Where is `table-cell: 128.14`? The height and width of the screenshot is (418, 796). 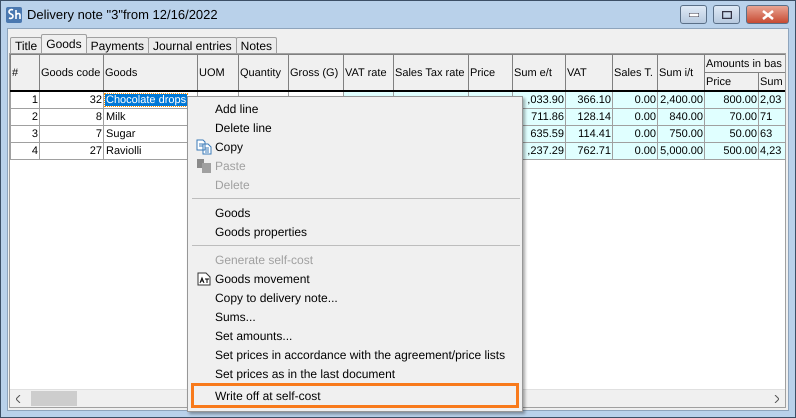 table-cell: 128.14 is located at coordinates (589, 117).